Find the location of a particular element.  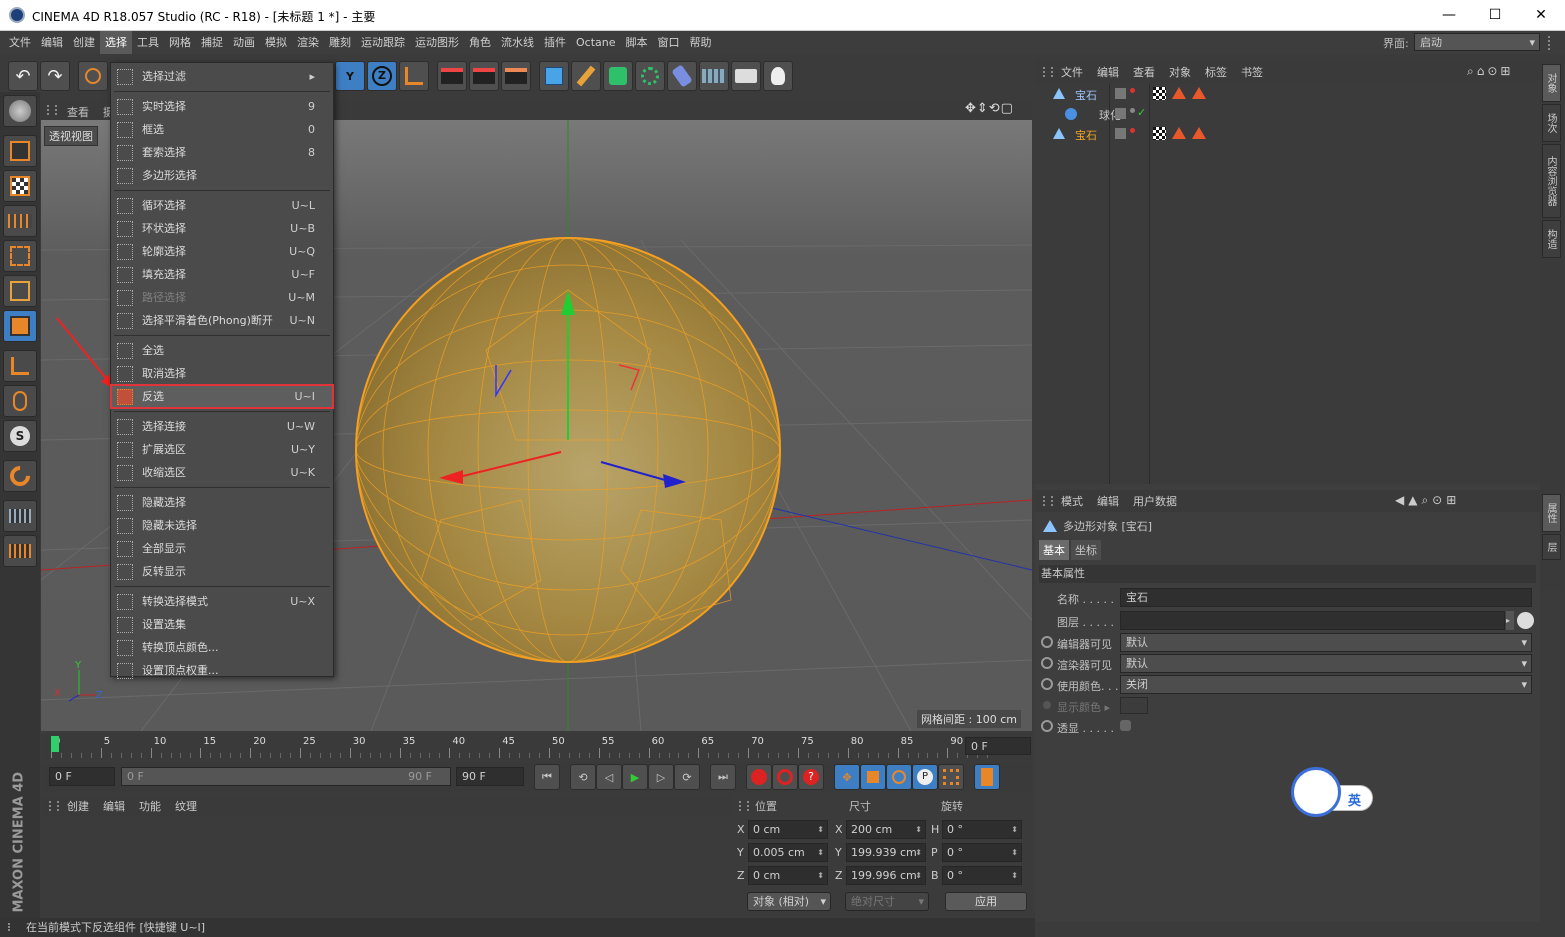

side-tab: 层 is located at coordinates (1551, 547).